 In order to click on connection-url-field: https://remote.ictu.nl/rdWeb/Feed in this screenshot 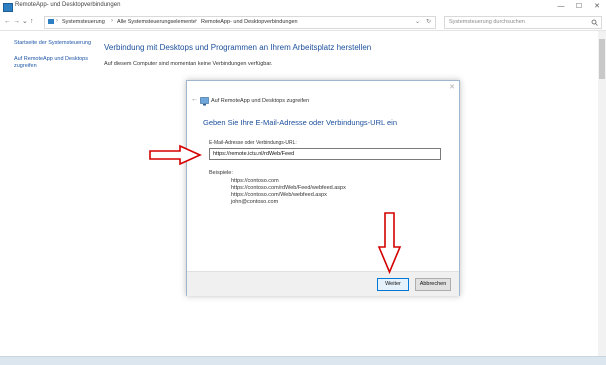, I will do `click(325, 154)`.